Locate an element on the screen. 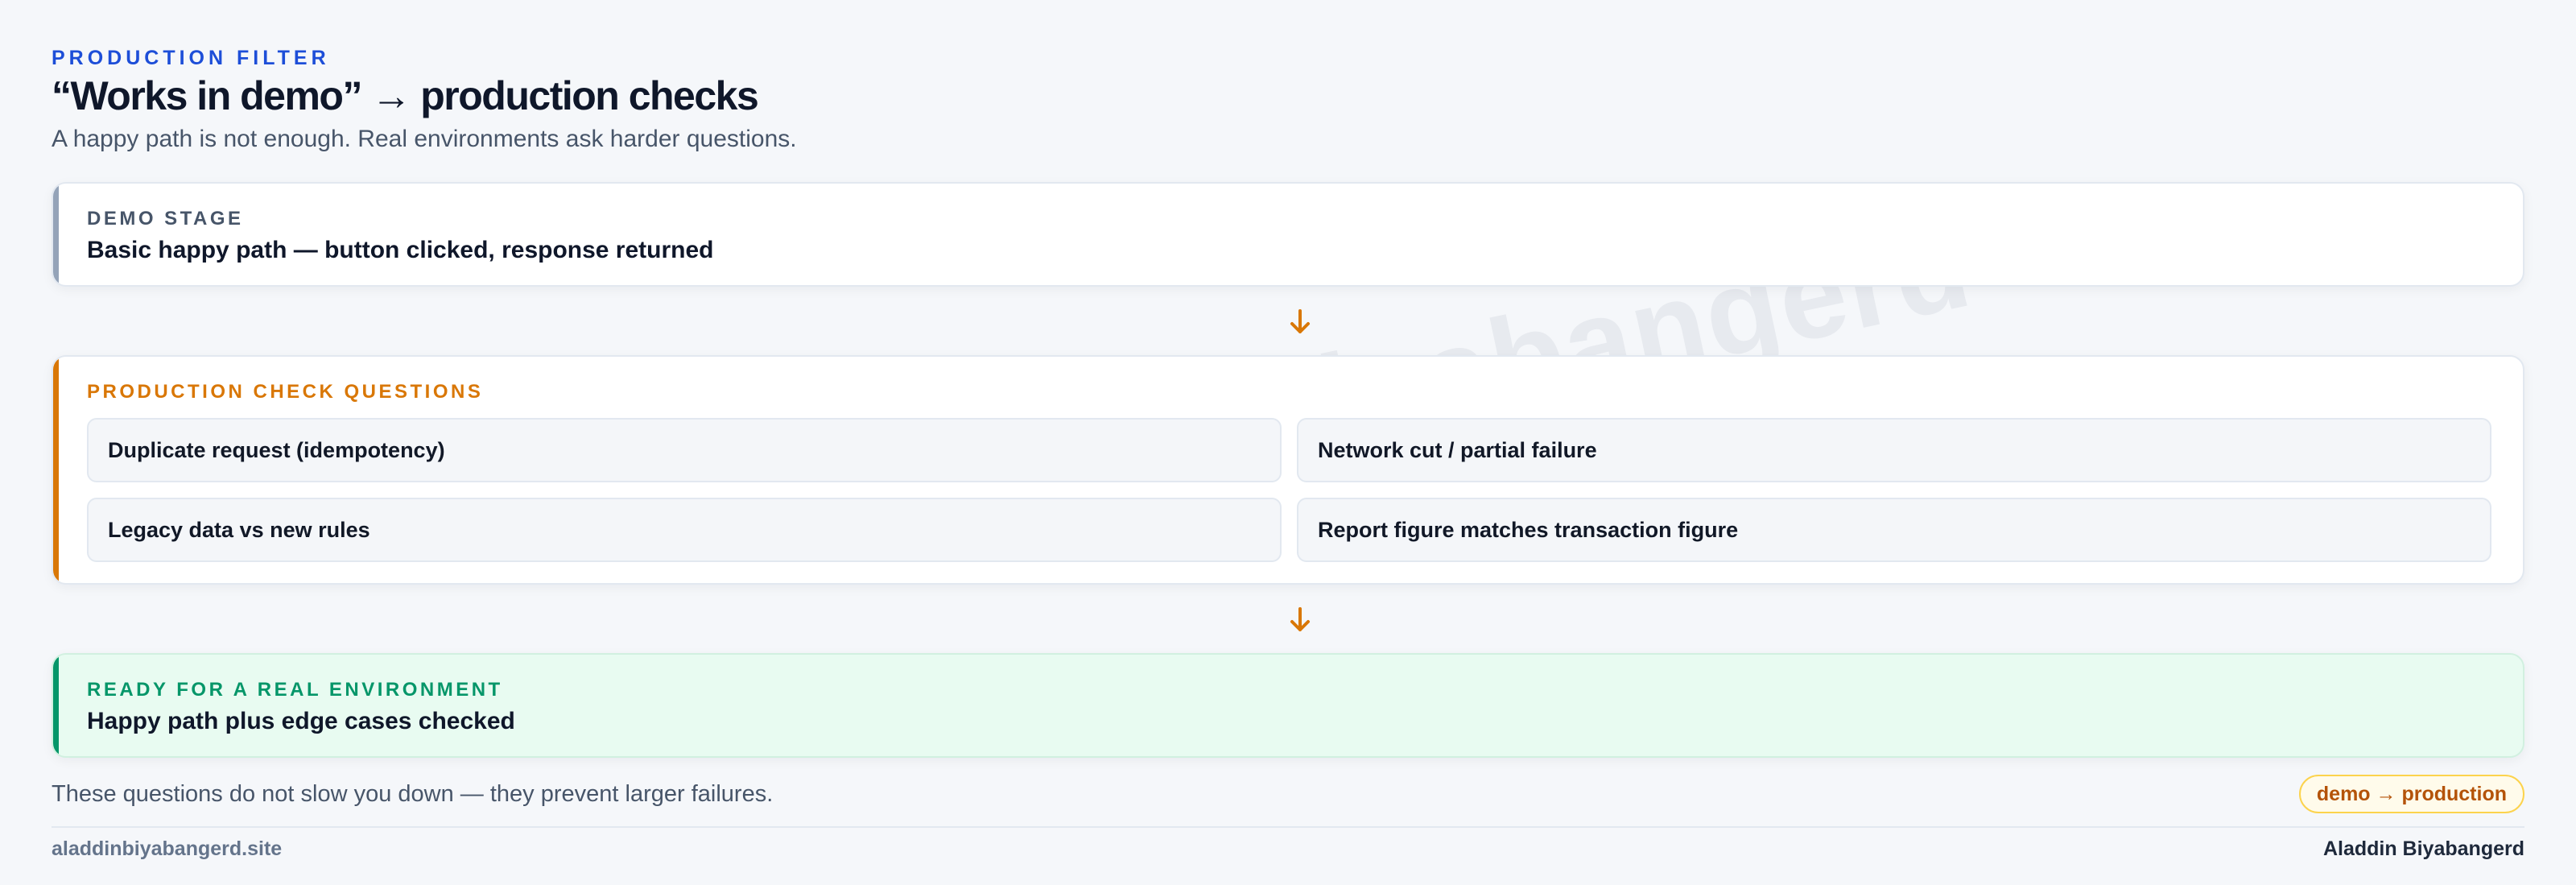 The height and width of the screenshot is (885, 2576). check-item-report-match: Report figure matches transaction figure is located at coordinates (1894, 530).